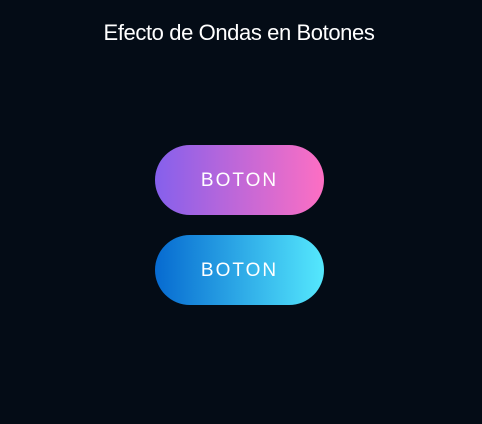  What do you see at coordinates (239, 270) in the screenshot?
I see `gradient-button-blue: BOTON` at bounding box center [239, 270].